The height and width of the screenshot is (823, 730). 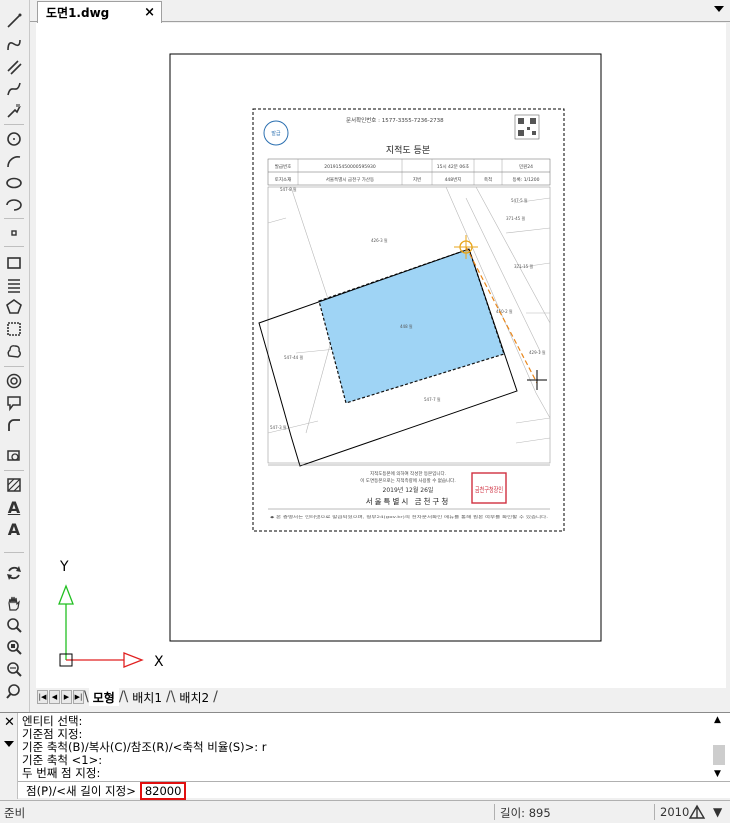 I want to click on tab-model: 모형, so click(x=103, y=697).